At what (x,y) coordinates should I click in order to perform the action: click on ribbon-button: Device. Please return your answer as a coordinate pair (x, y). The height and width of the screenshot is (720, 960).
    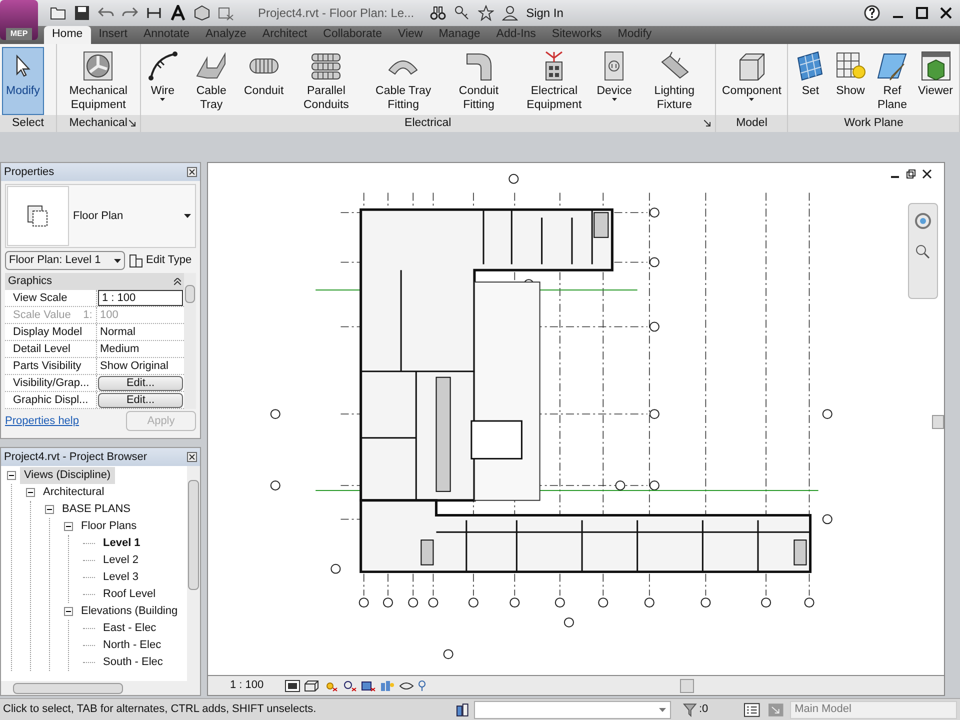
    Looking at the image, I should click on (614, 81).